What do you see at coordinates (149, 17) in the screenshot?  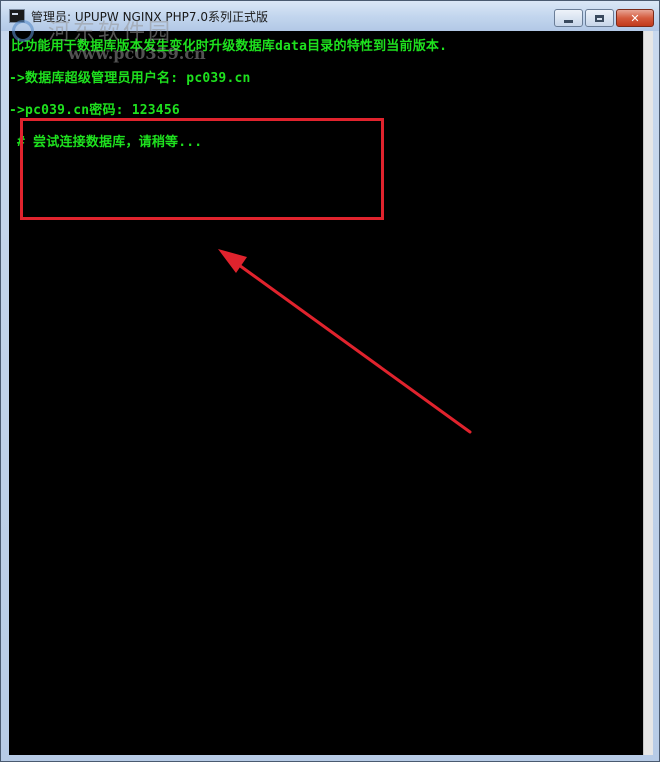 I see `window-title: 管理员: UPUPW NGINX PHP7.0系列正式版` at bounding box center [149, 17].